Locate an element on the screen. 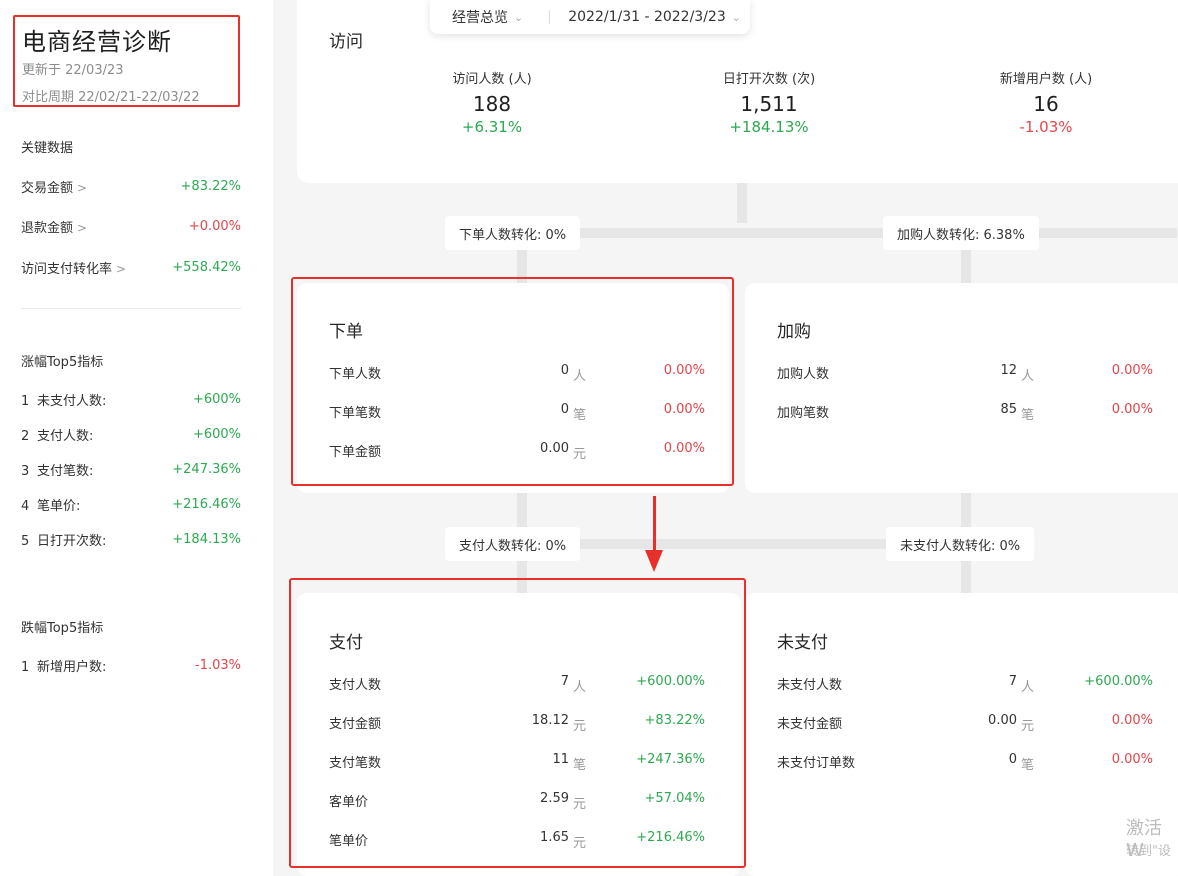 This screenshot has height=876, width=1178. stat-value: 16 is located at coordinates (1046, 104).